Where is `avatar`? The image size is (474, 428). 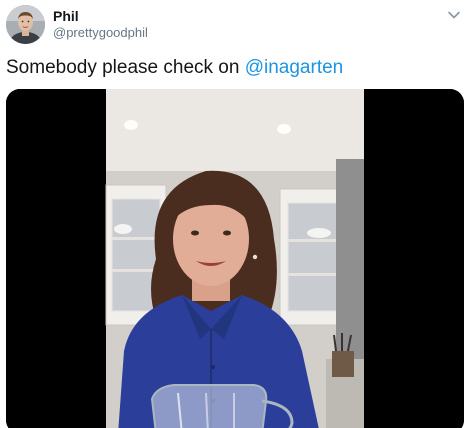 avatar is located at coordinates (25, 24).